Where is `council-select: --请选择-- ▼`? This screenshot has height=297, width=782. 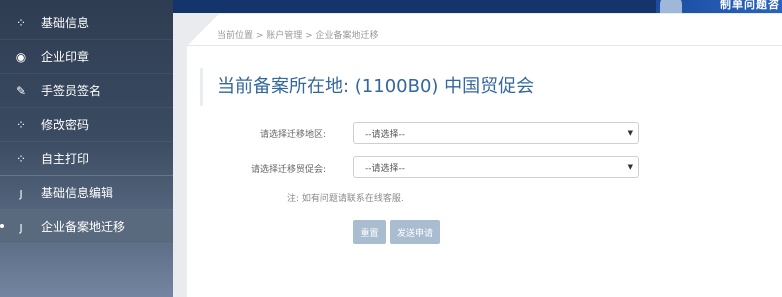 council-select: --请选择-- ▼ is located at coordinates (496, 167).